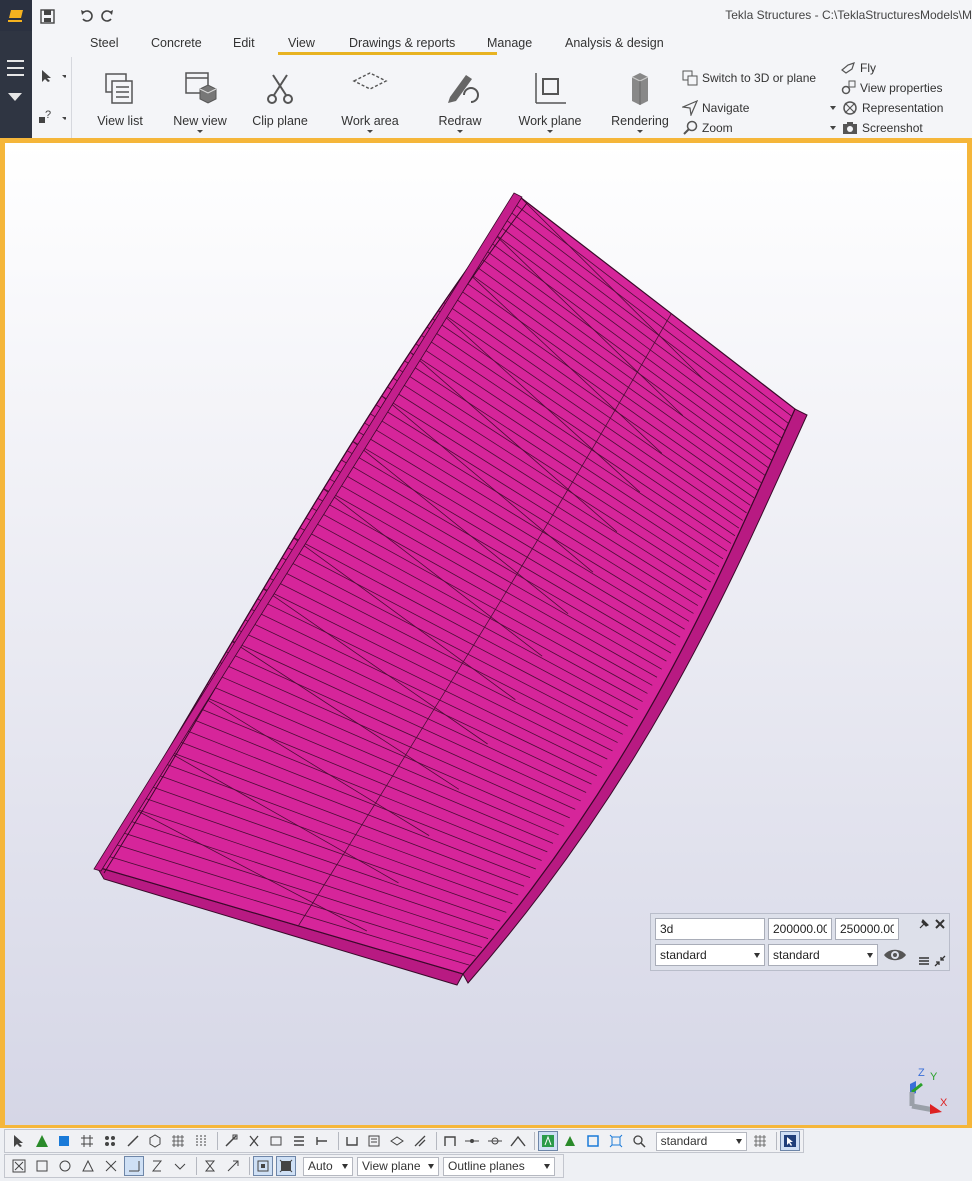 The width and height of the screenshot is (972, 1181). I want to click on snap-reference-icon, so click(231, 1141).